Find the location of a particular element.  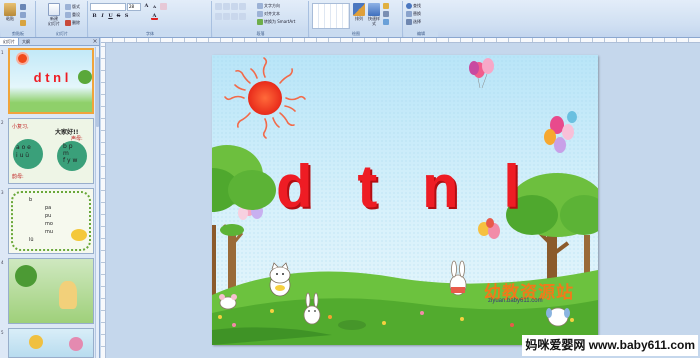

fill-icon is located at coordinates (386, 5).